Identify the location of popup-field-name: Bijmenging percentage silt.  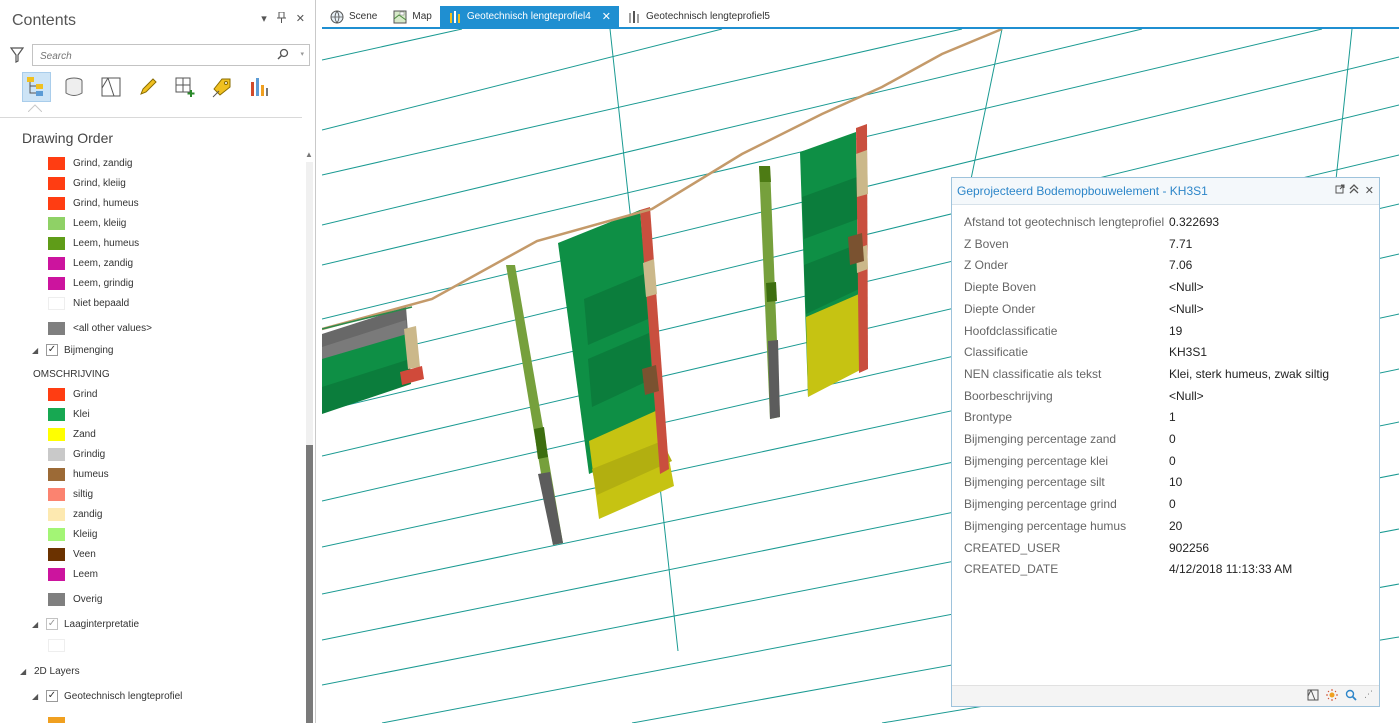
(1034, 482).